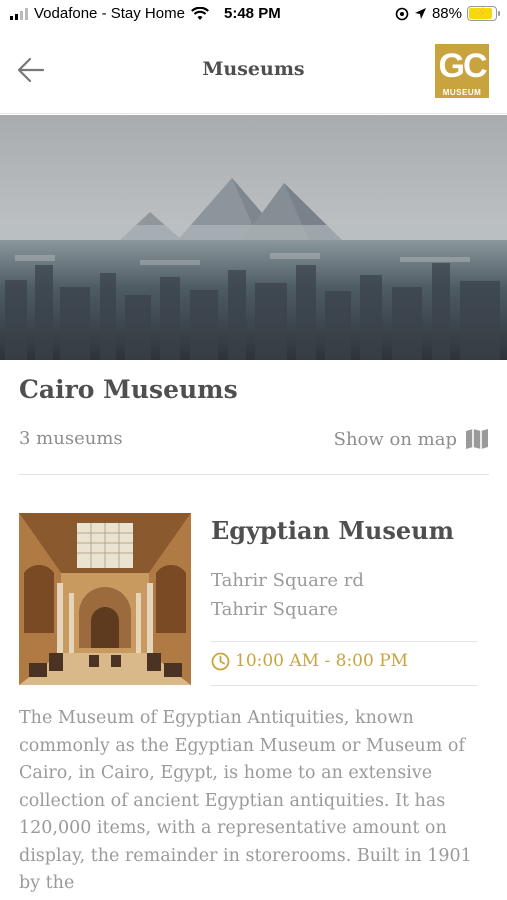  I want to click on museum-name: Egyptian Museum, so click(332, 530).